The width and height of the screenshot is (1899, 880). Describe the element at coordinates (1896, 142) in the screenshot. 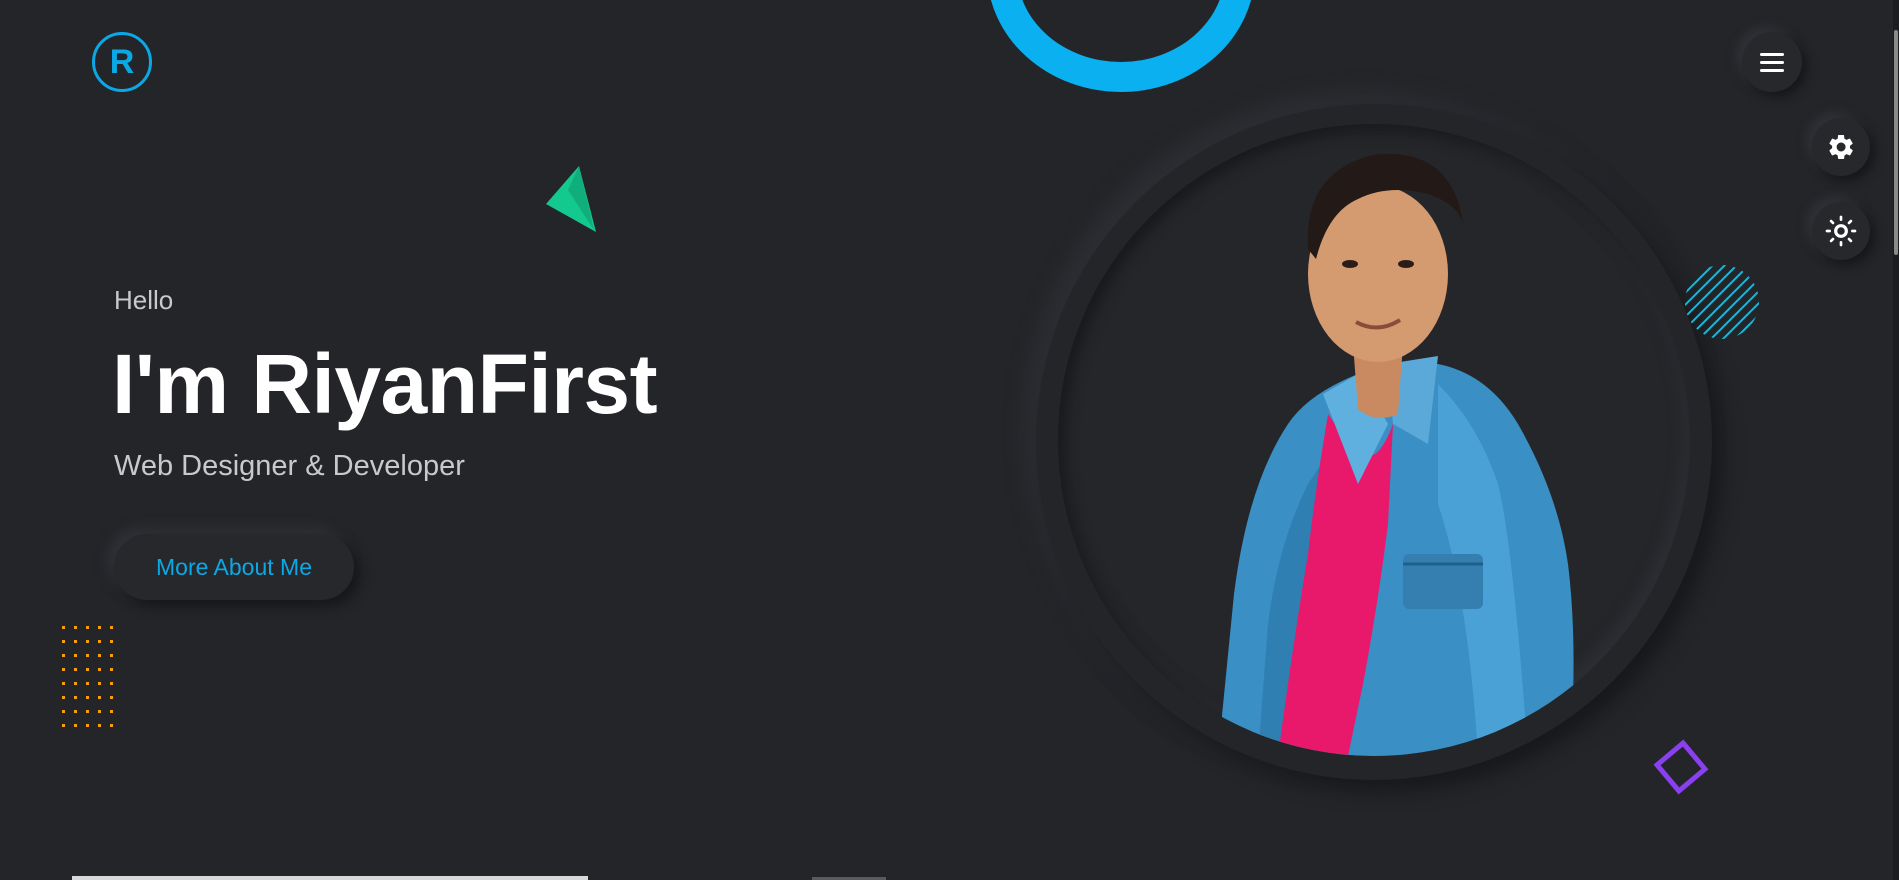

I see `scrollbar-thumb` at that location.